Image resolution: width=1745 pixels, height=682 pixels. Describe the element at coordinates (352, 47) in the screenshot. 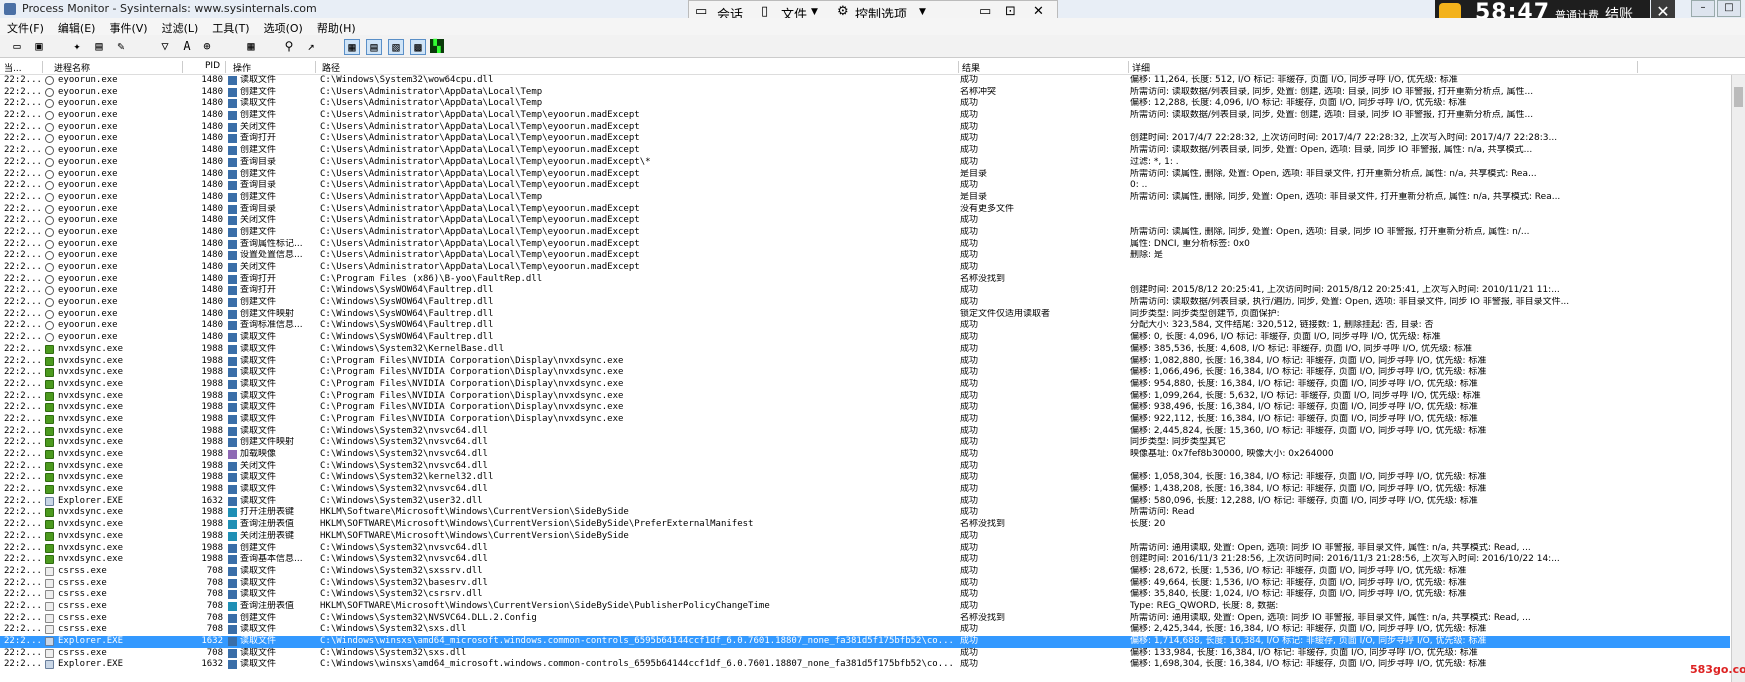

I see `registry-filter-icon: ▦` at that location.